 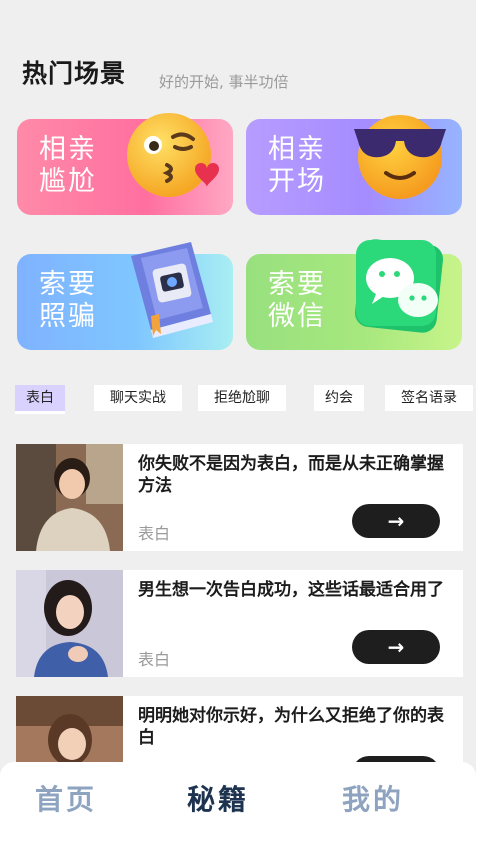 I want to click on article-title: 你失败不是因为表白，而是从未正确掌握方法, so click(x=291, y=475).